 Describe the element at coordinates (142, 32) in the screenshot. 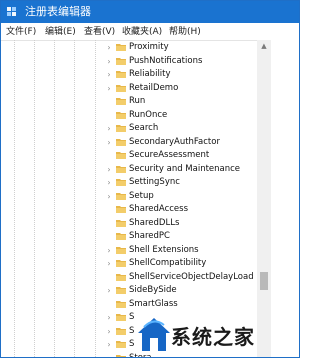

I see `menu-favorites: 收藏夹(A)` at that location.